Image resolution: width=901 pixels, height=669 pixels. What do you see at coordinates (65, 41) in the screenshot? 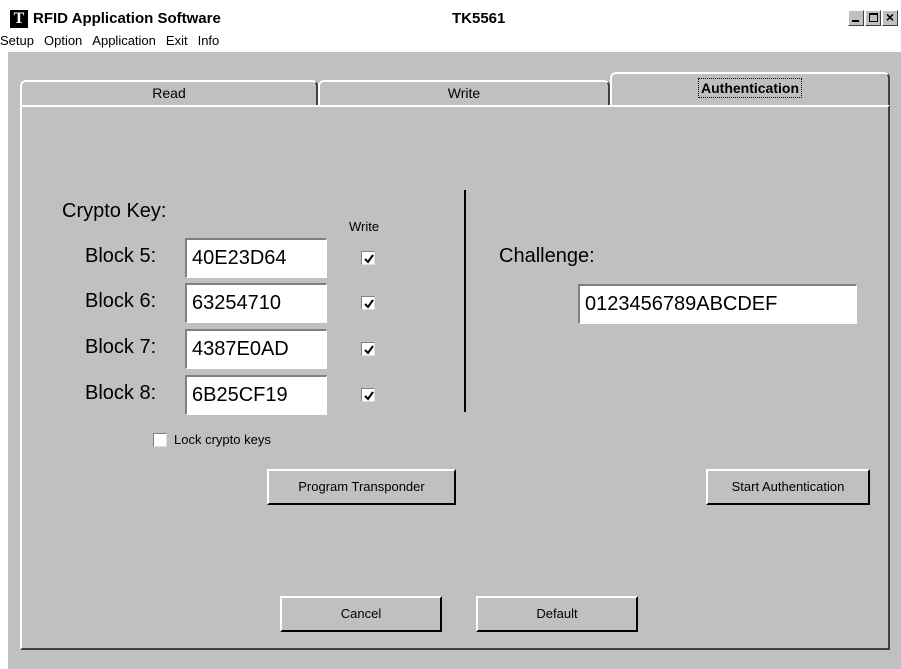
I see `menu-option: Option` at bounding box center [65, 41].